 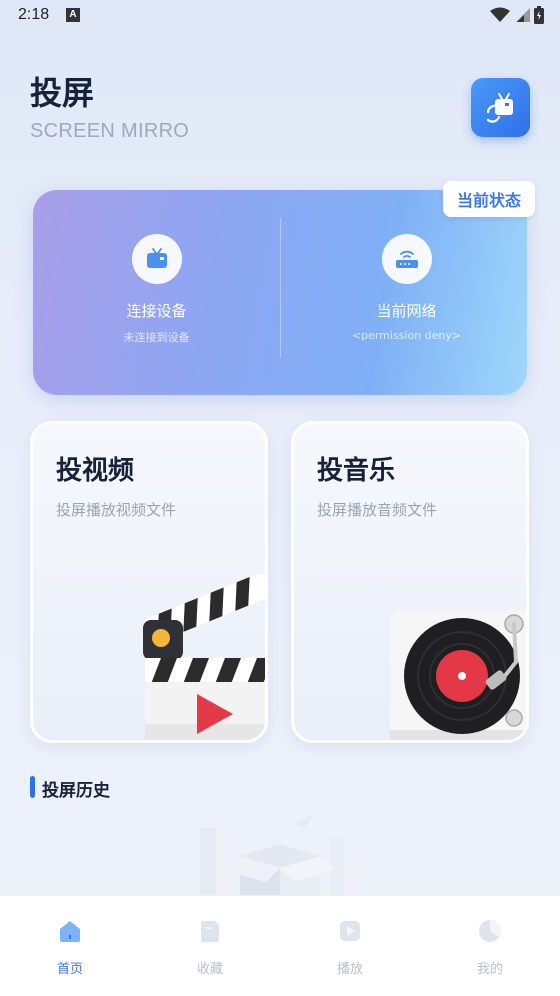 What do you see at coordinates (210, 947) in the screenshot?
I see `nav-item-favorites: 收藏` at bounding box center [210, 947].